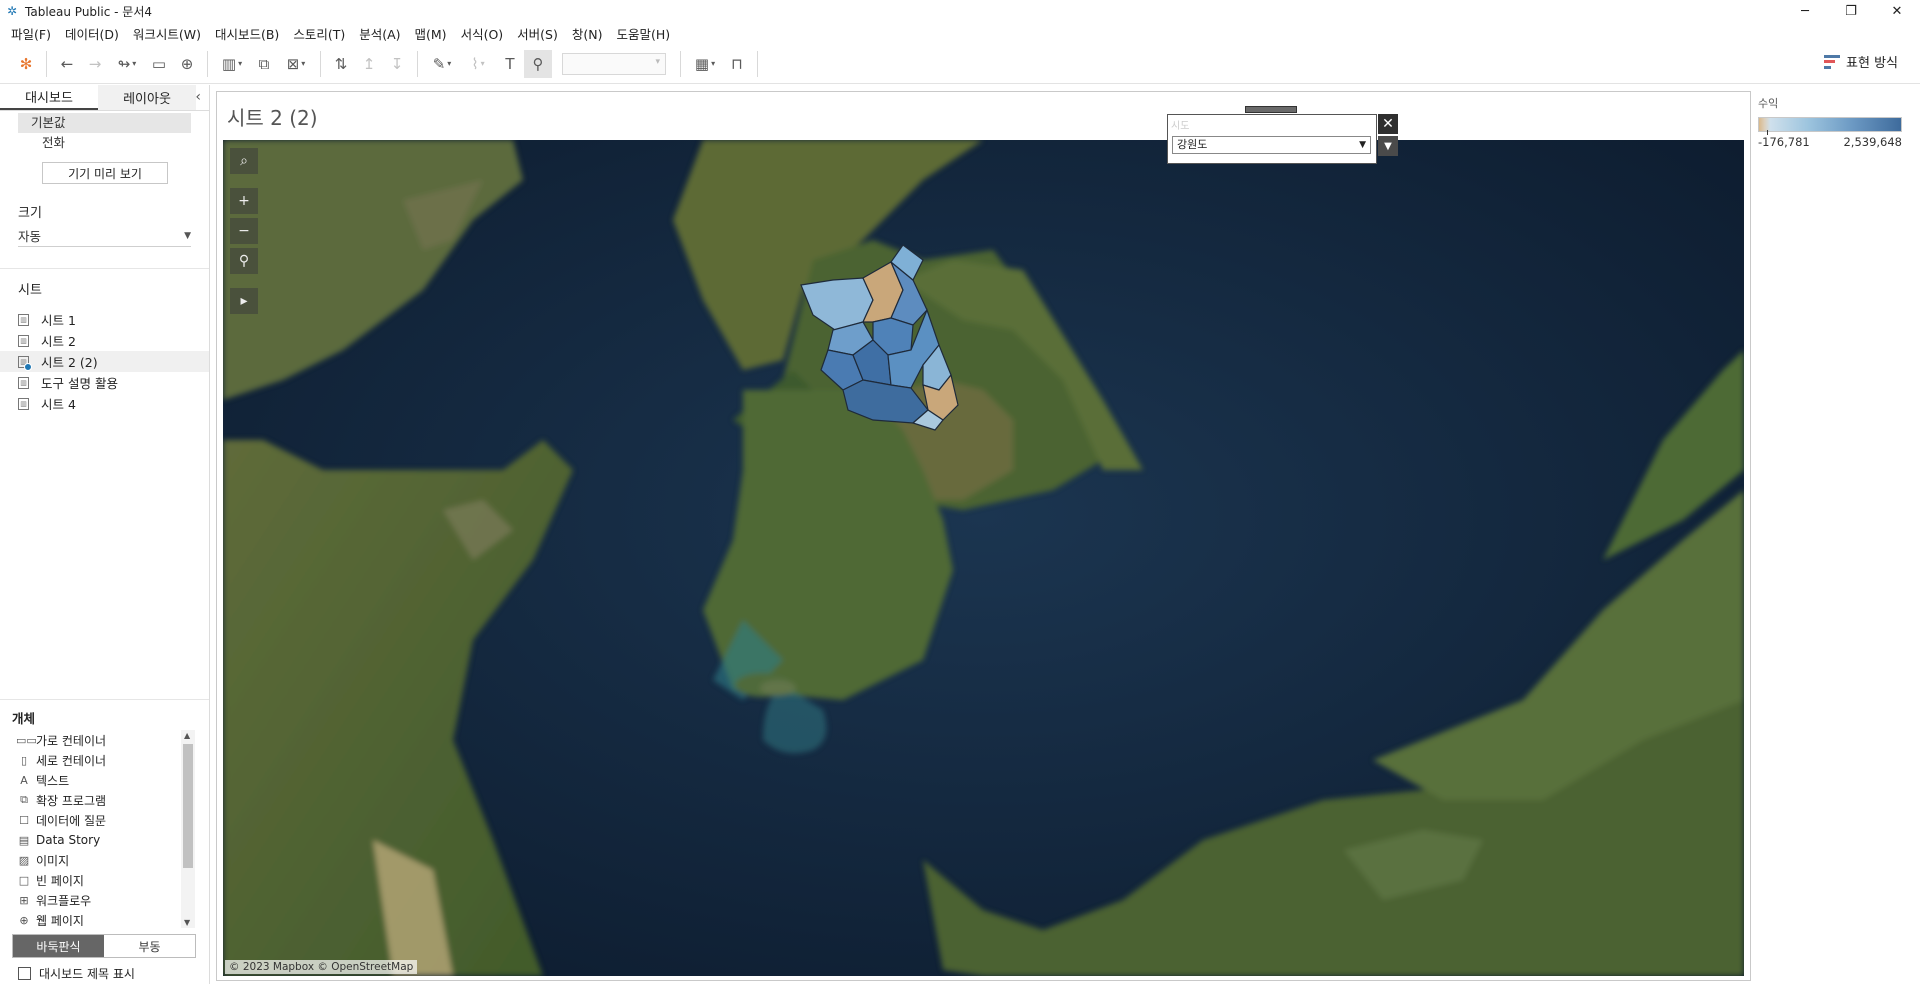  Describe the element at coordinates (24, 840) in the screenshot. I see `data-story-icon: ▤` at that location.